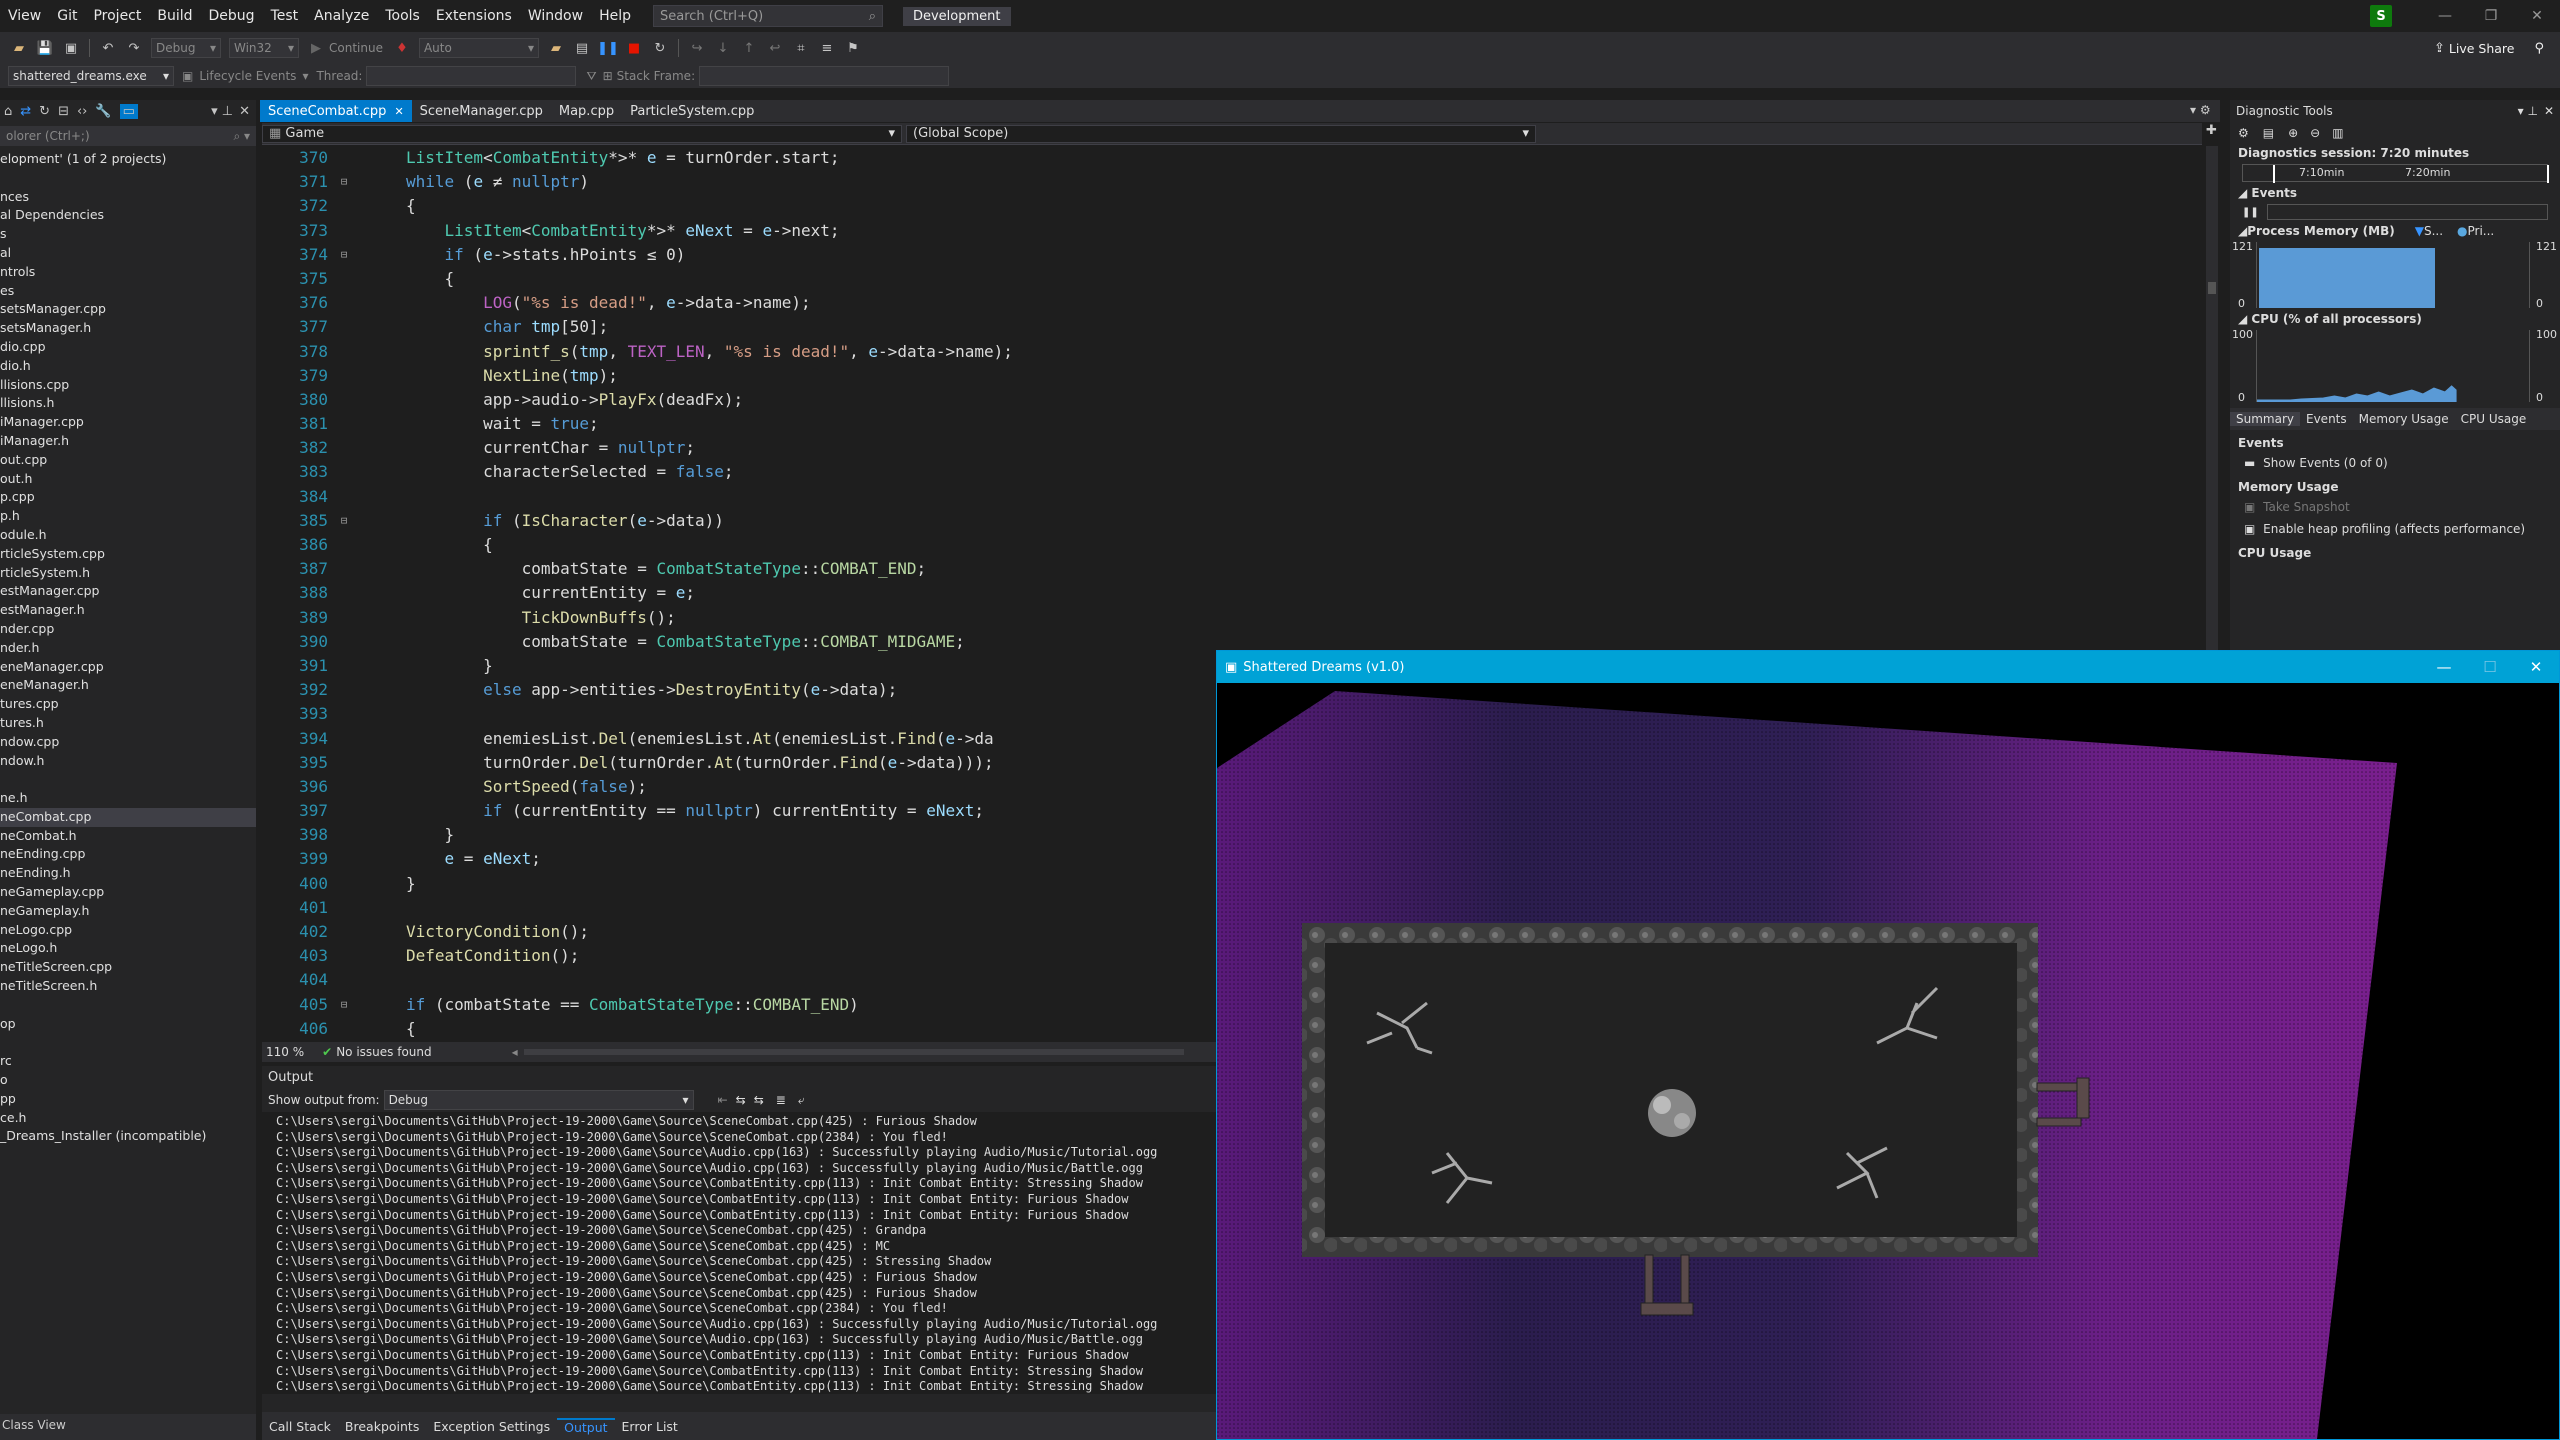 The width and height of the screenshot is (2560, 1440). I want to click on continue-button: Continue, so click(356, 48).